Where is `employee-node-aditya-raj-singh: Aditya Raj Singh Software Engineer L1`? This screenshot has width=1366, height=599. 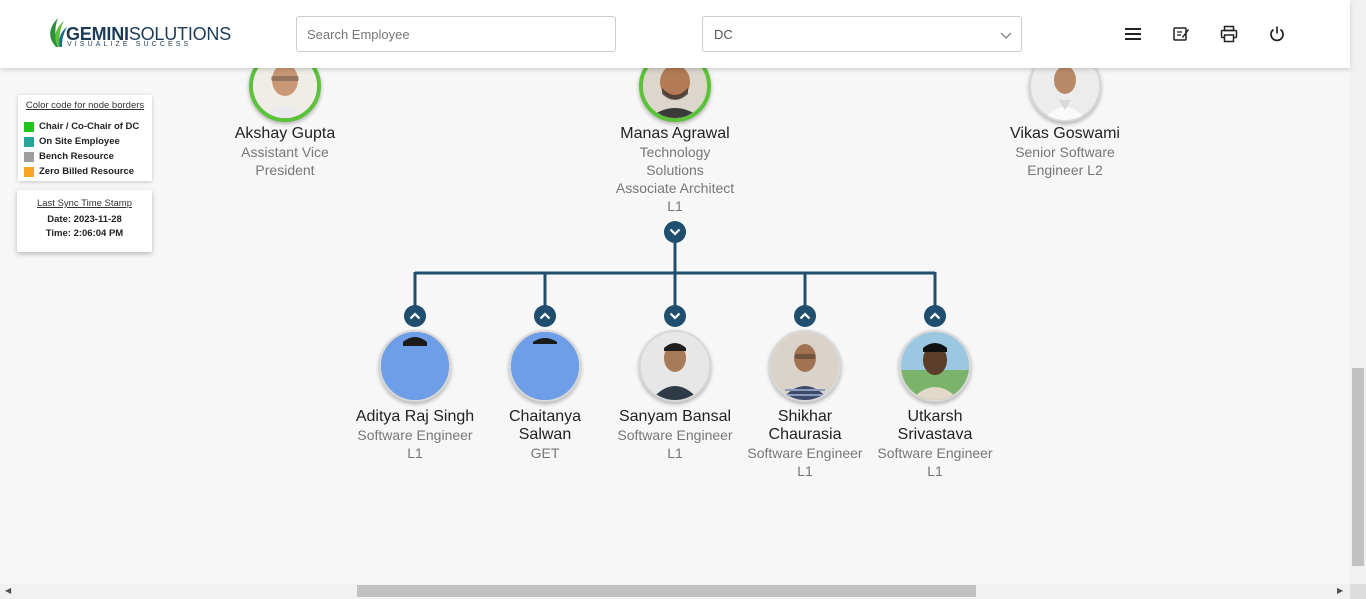 employee-node-aditya-raj-singh: Aditya Raj Singh Software Engineer L1 is located at coordinates (415, 435).